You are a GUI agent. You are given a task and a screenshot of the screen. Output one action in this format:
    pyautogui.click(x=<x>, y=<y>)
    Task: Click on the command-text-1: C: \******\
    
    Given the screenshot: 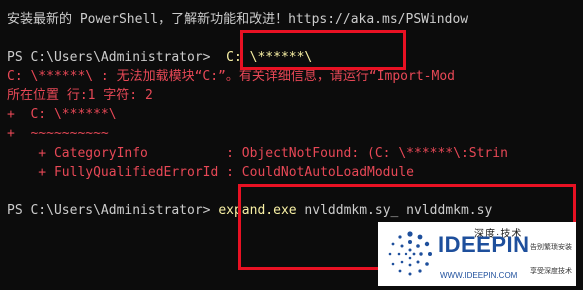 What is the action you would take?
    pyautogui.click(x=265, y=57)
    